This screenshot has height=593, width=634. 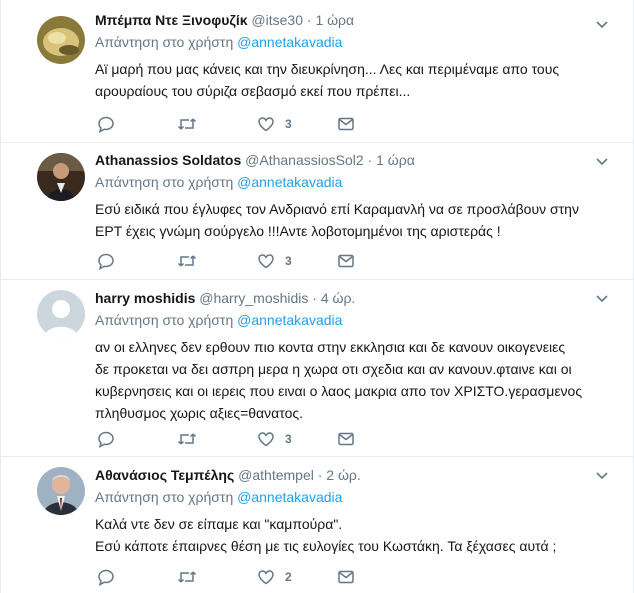 What do you see at coordinates (288, 577) in the screenshot?
I see `like-count: 2` at bounding box center [288, 577].